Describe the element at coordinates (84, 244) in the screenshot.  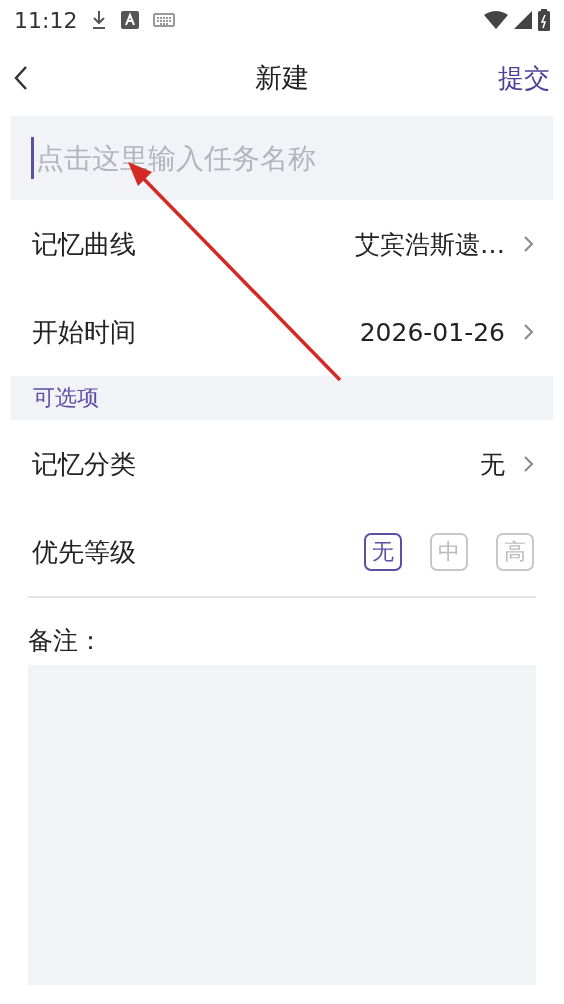
I see `row-label: 记忆曲线` at that location.